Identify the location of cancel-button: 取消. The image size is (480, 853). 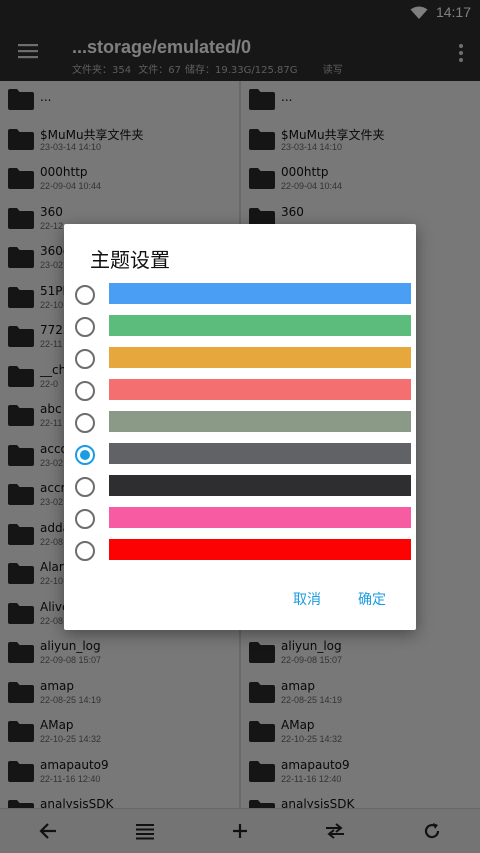
(307, 599).